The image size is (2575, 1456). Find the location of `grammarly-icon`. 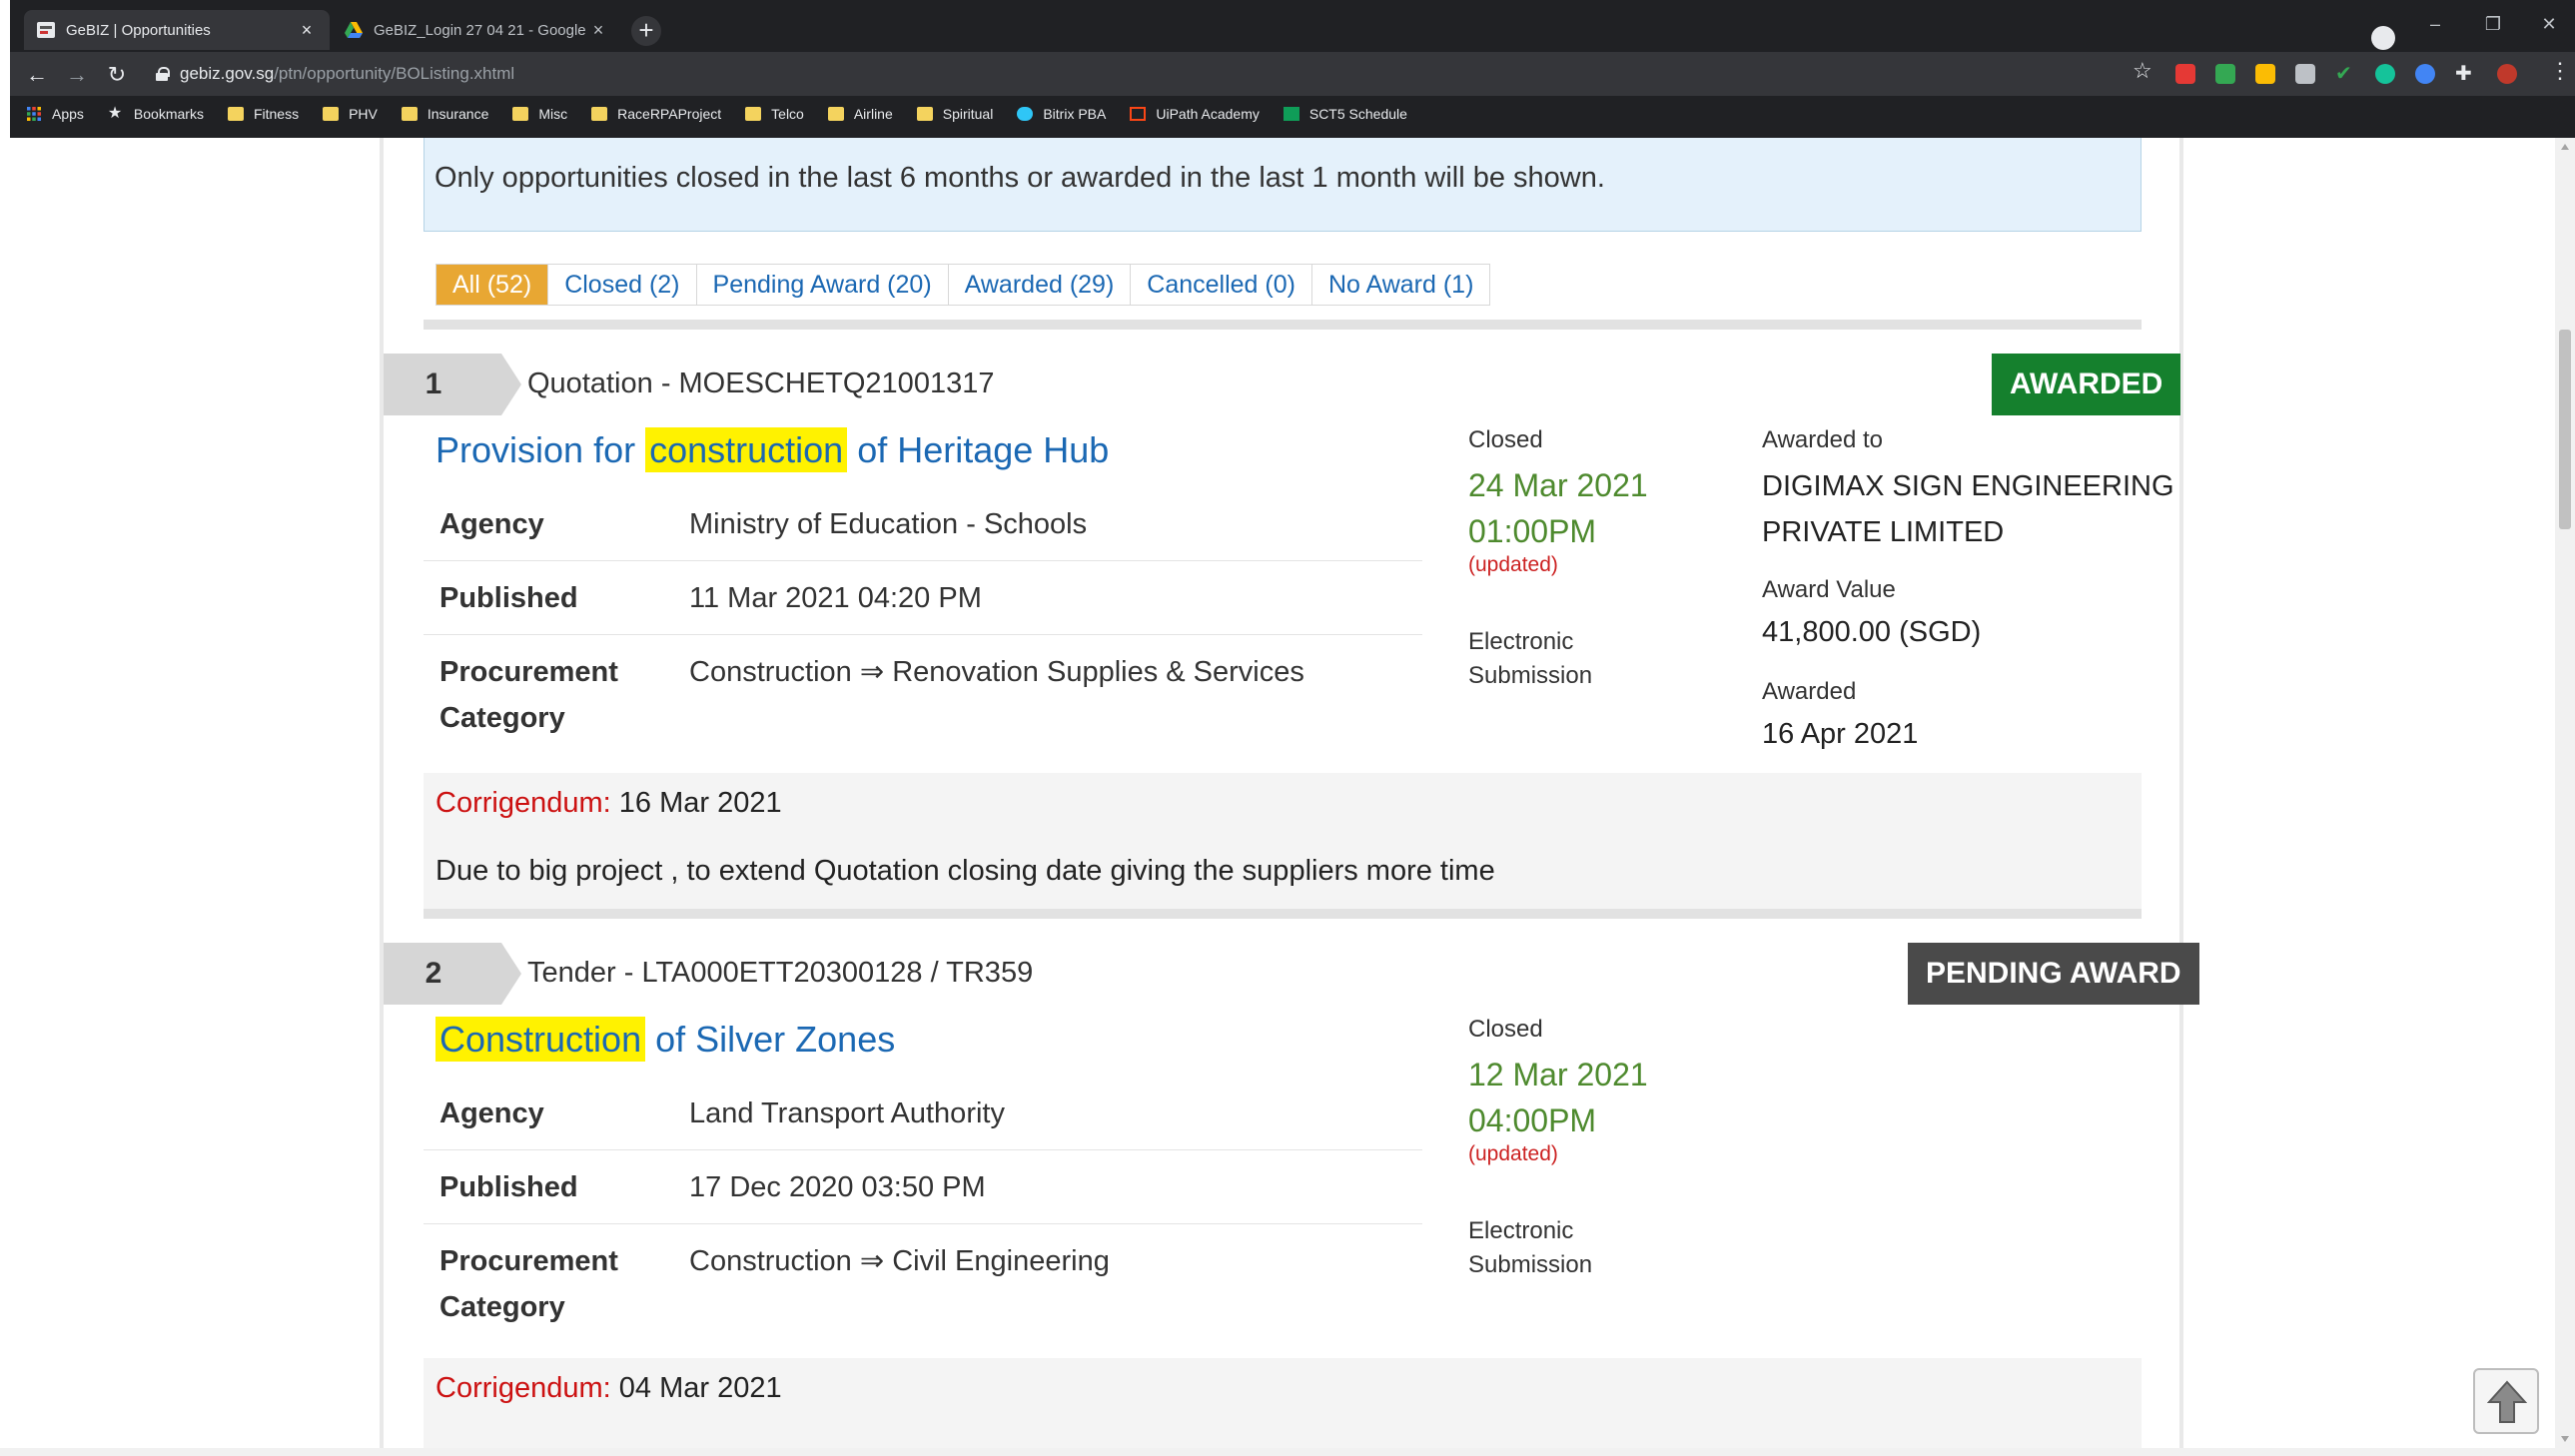

grammarly-icon is located at coordinates (2385, 74).